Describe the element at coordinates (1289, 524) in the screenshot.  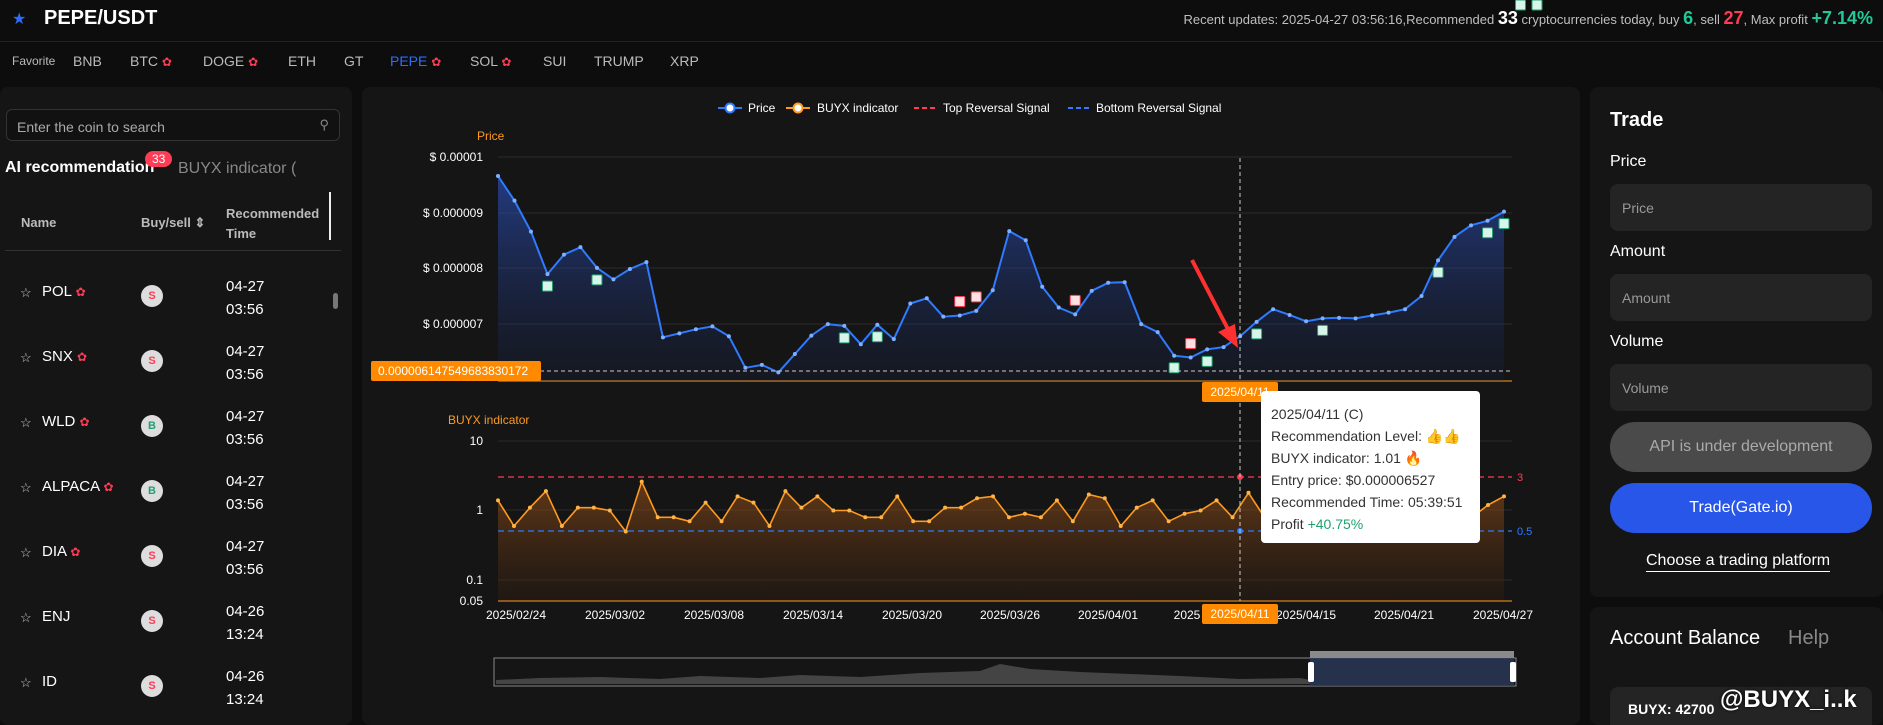
I see `tooltip-profit-label: Profit` at that location.